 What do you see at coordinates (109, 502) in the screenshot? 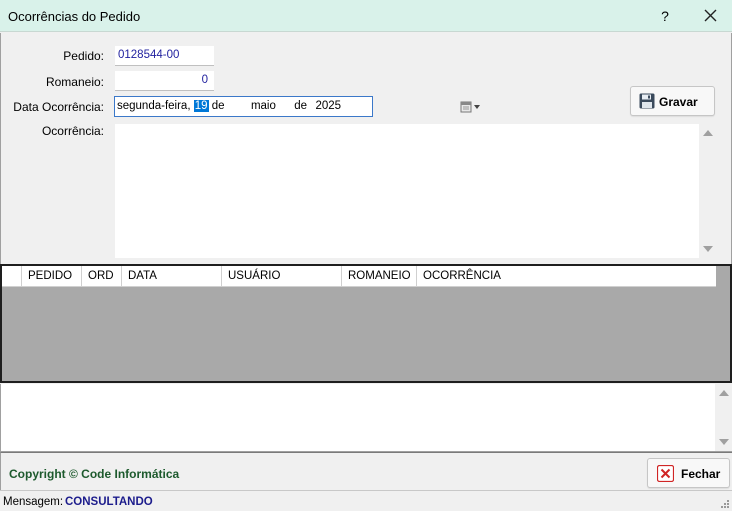
I see `status-value: CONSULTANDO` at bounding box center [109, 502].